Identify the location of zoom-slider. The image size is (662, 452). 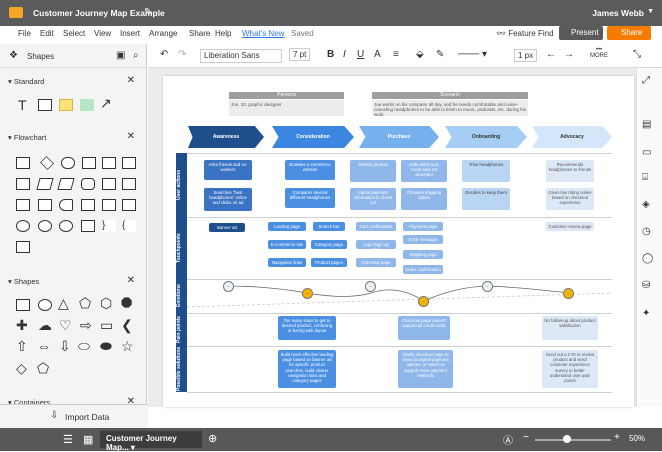
(573, 440).